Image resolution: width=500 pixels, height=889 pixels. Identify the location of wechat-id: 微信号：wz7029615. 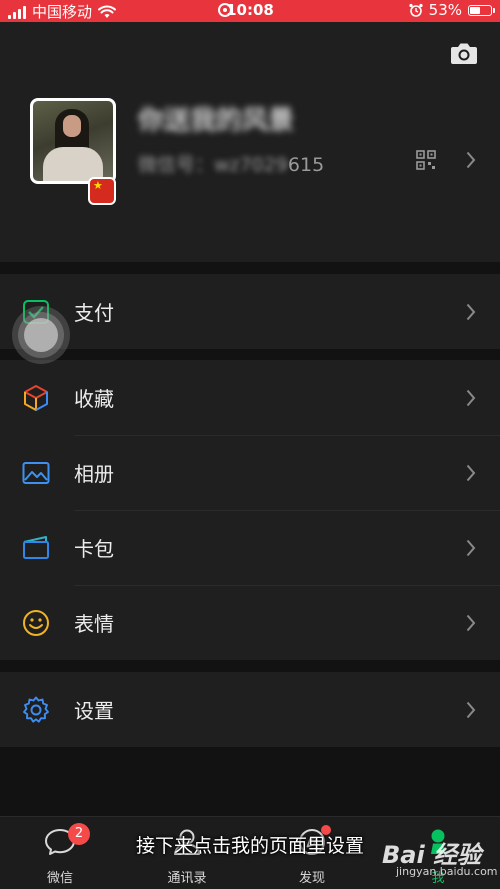
(231, 163).